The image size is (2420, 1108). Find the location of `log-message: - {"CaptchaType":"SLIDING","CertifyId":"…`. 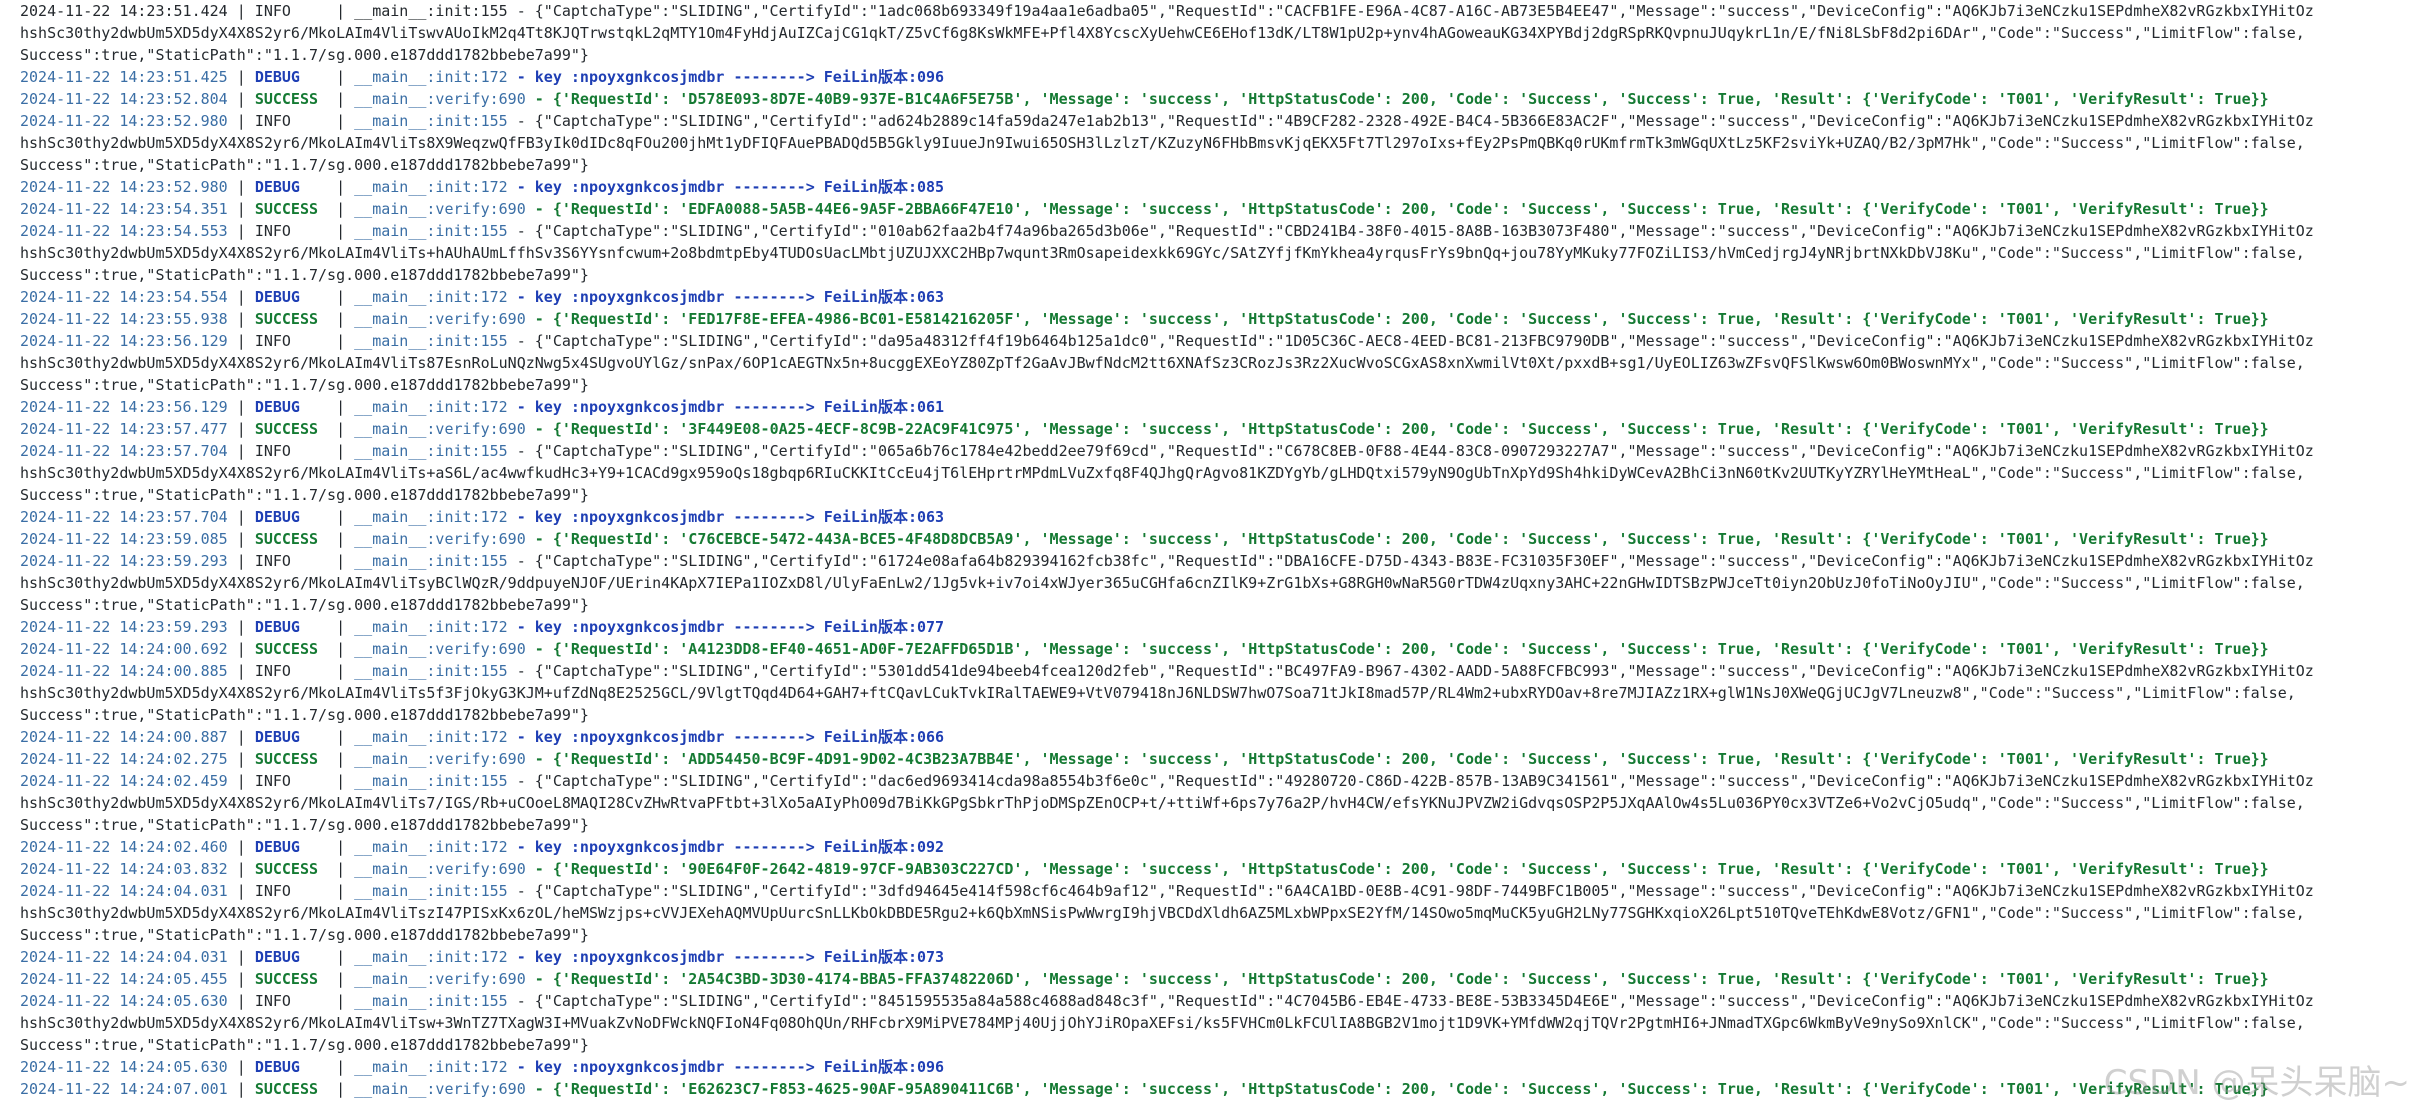

log-message: - {"CaptchaType":"SLIDING","CertifyId":"… is located at coordinates (1415, 451).